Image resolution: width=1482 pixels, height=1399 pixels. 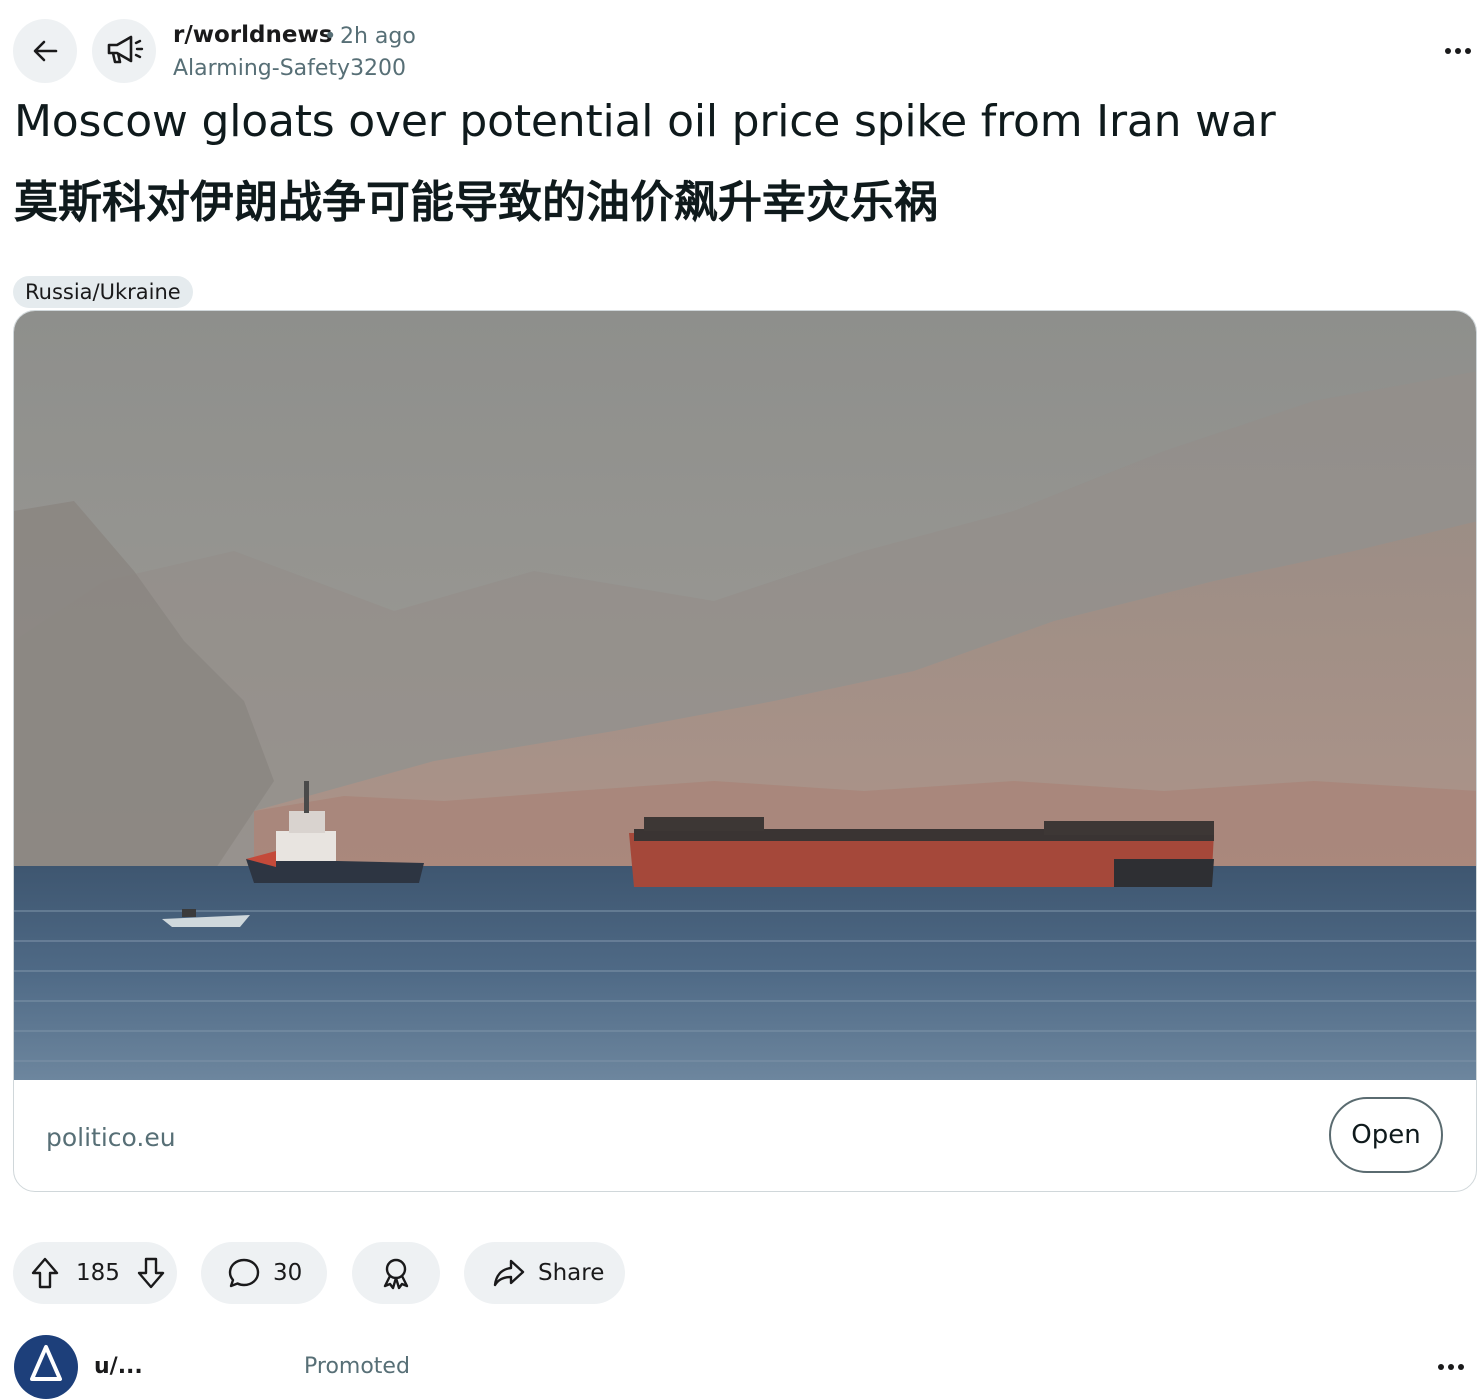 I want to click on megaphone-icon, so click(x=125, y=49).